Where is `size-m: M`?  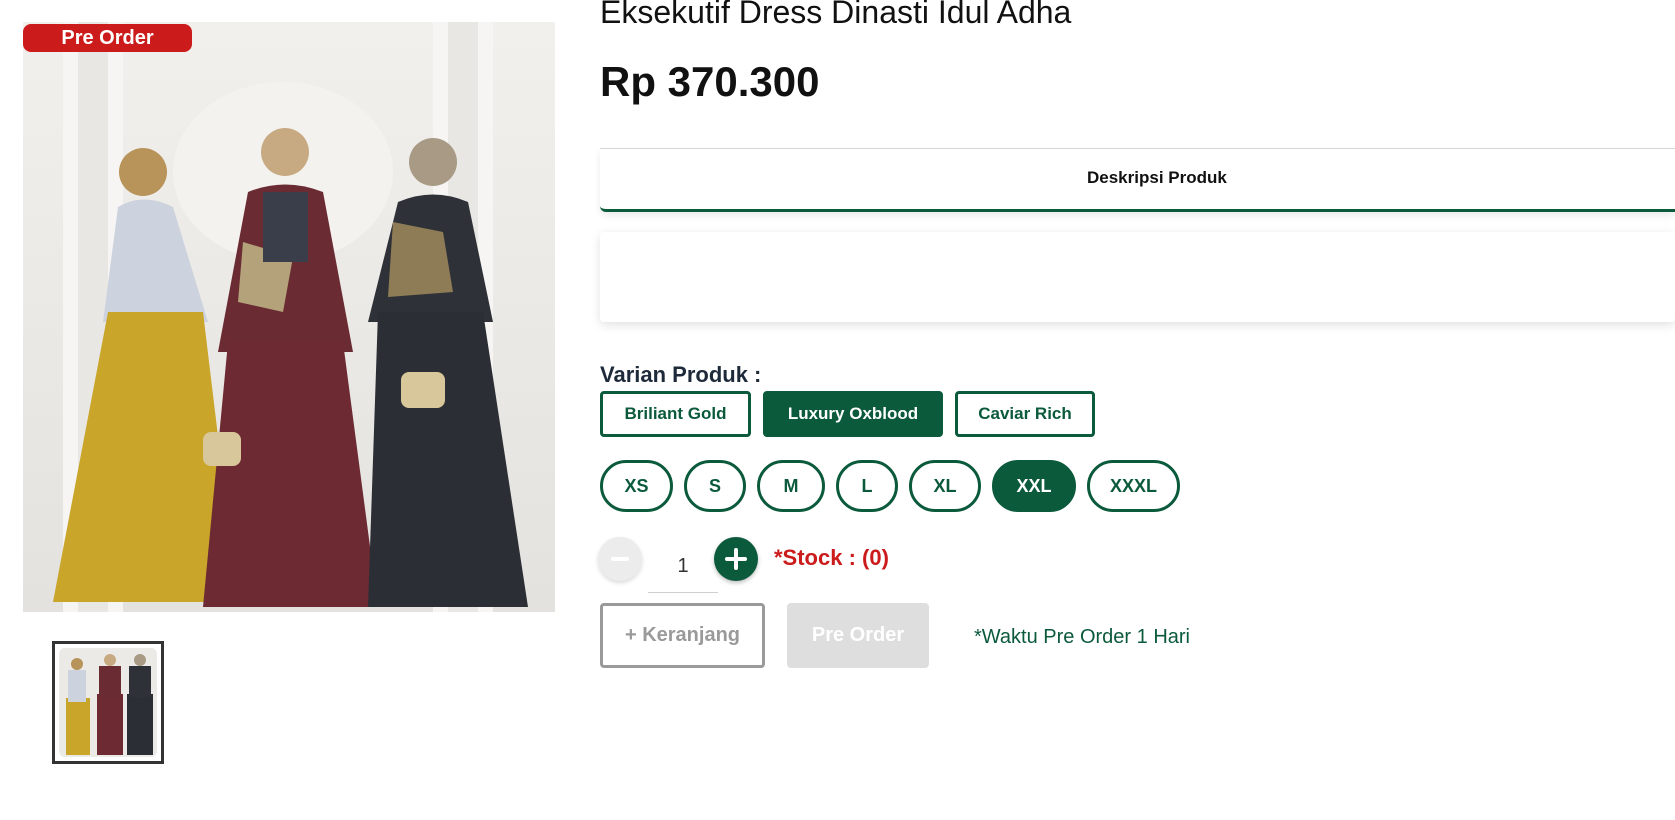 size-m: M is located at coordinates (791, 486).